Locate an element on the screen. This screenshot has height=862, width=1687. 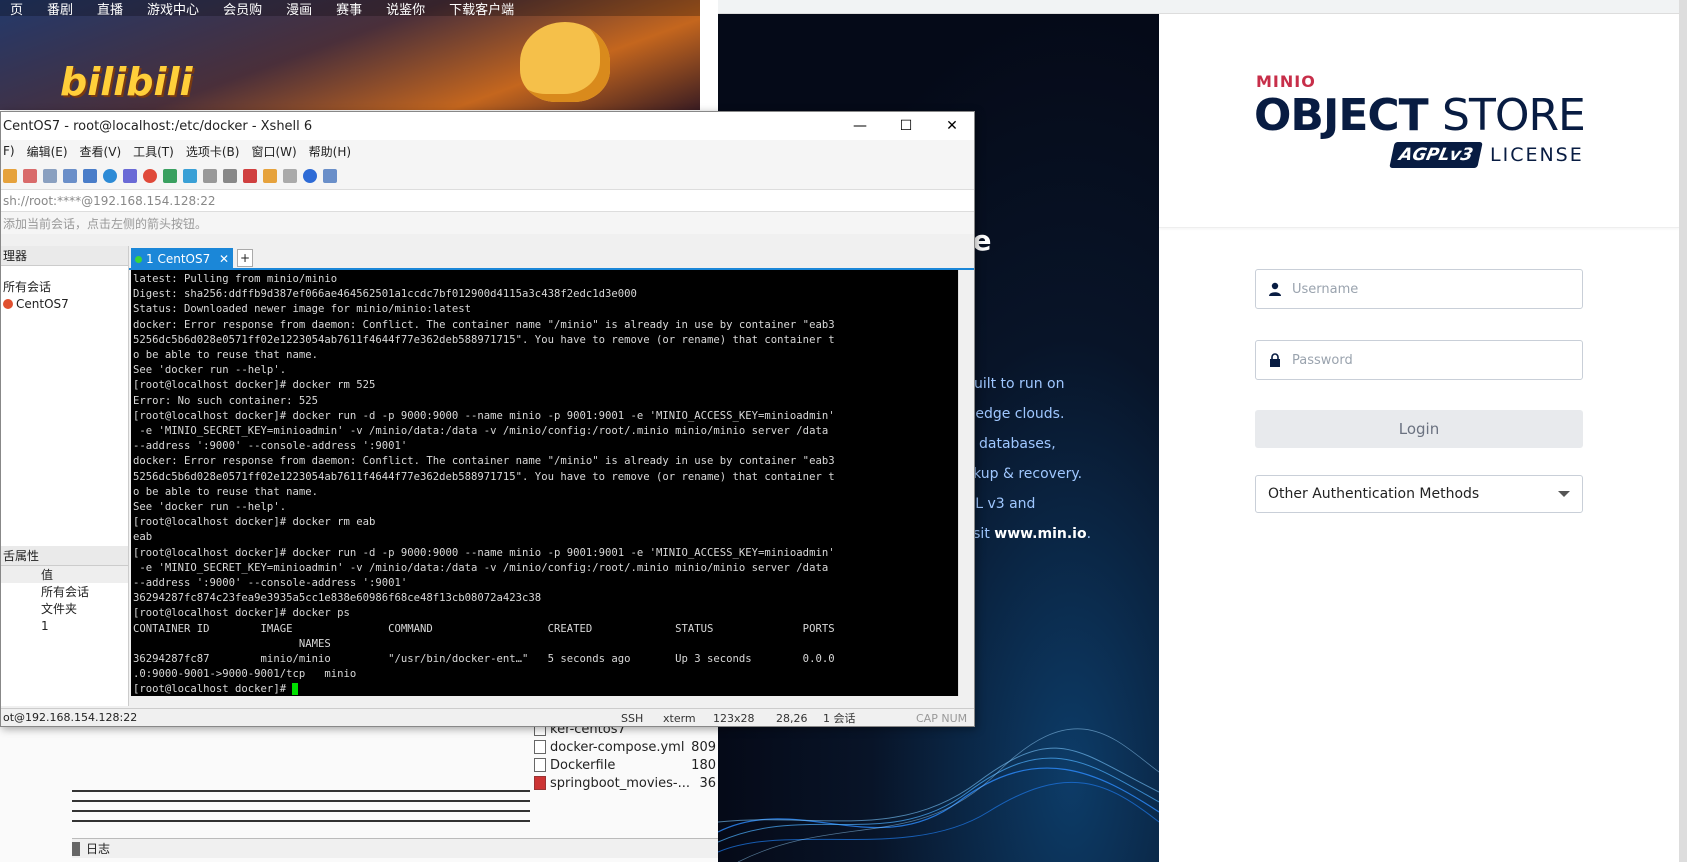
menu-help: 帮助(H) is located at coordinates (330, 151).